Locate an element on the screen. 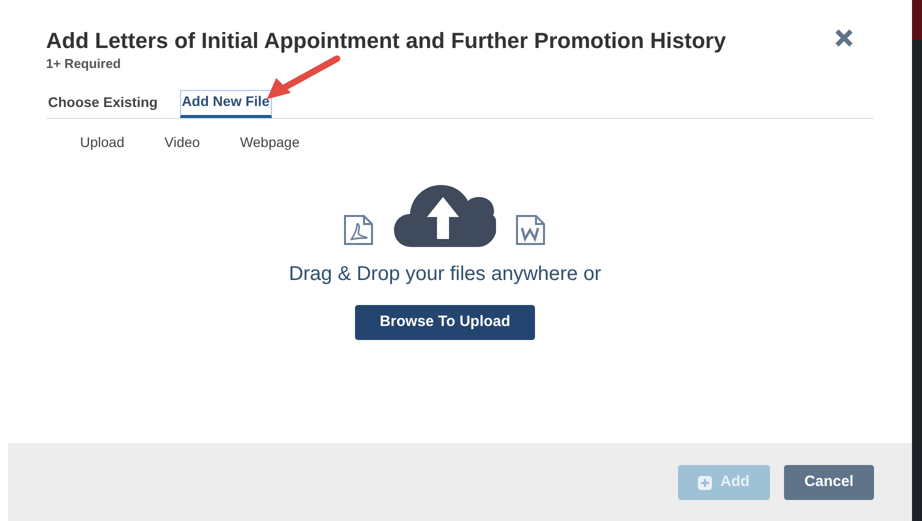 The width and height of the screenshot is (922, 521). plus-square-icon is located at coordinates (705, 483).